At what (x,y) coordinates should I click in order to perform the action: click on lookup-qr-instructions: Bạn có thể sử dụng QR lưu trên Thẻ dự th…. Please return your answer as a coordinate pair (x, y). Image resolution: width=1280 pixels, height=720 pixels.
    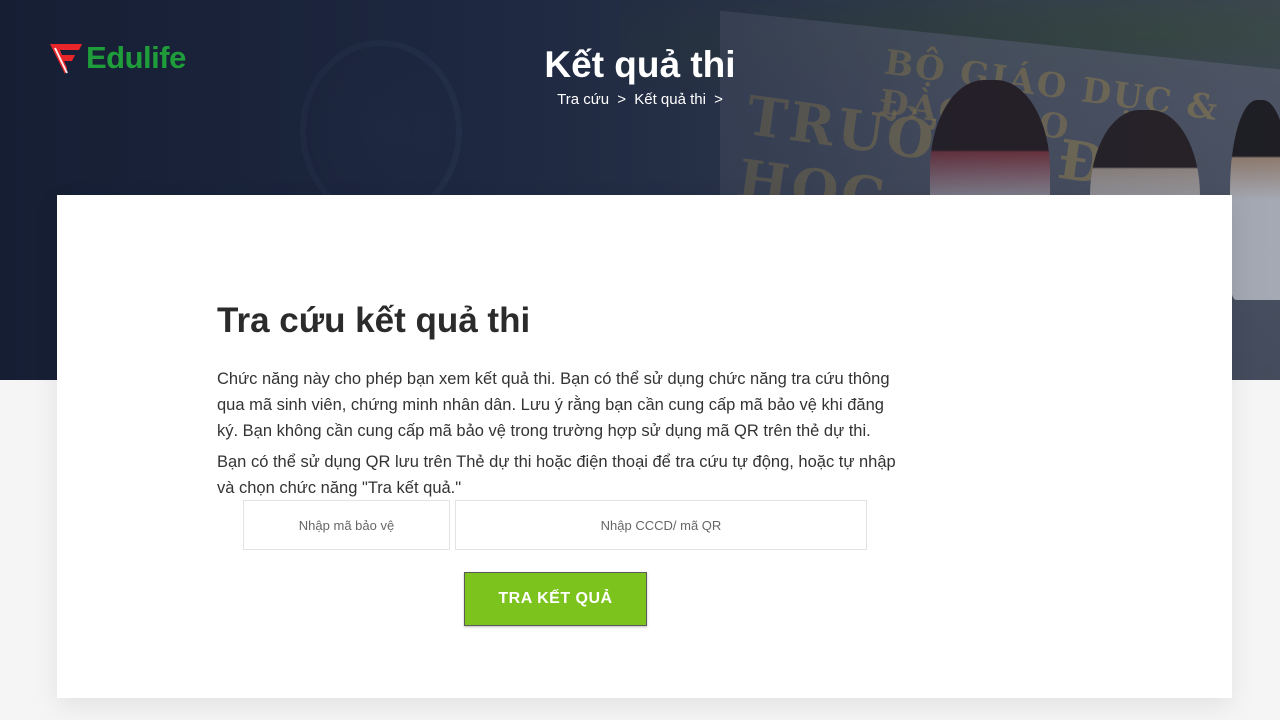
    Looking at the image, I should click on (556, 475).